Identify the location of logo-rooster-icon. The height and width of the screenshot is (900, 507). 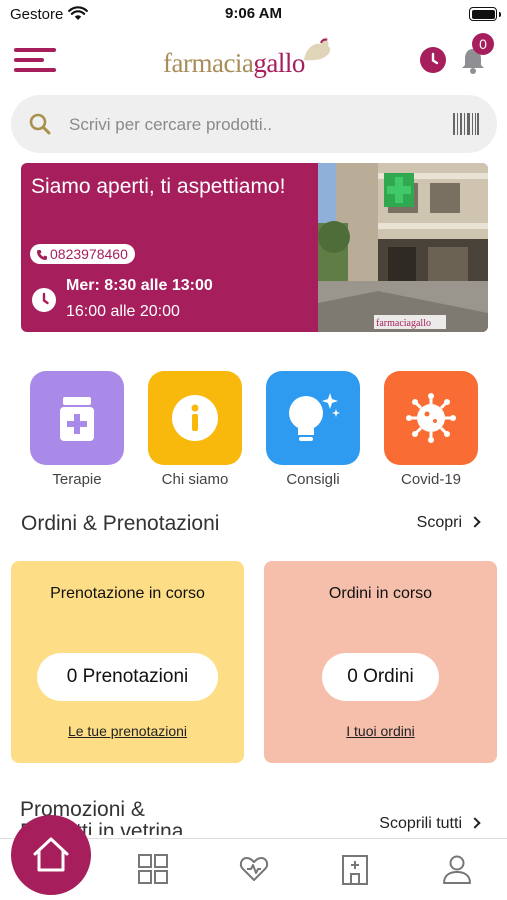
(317, 49).